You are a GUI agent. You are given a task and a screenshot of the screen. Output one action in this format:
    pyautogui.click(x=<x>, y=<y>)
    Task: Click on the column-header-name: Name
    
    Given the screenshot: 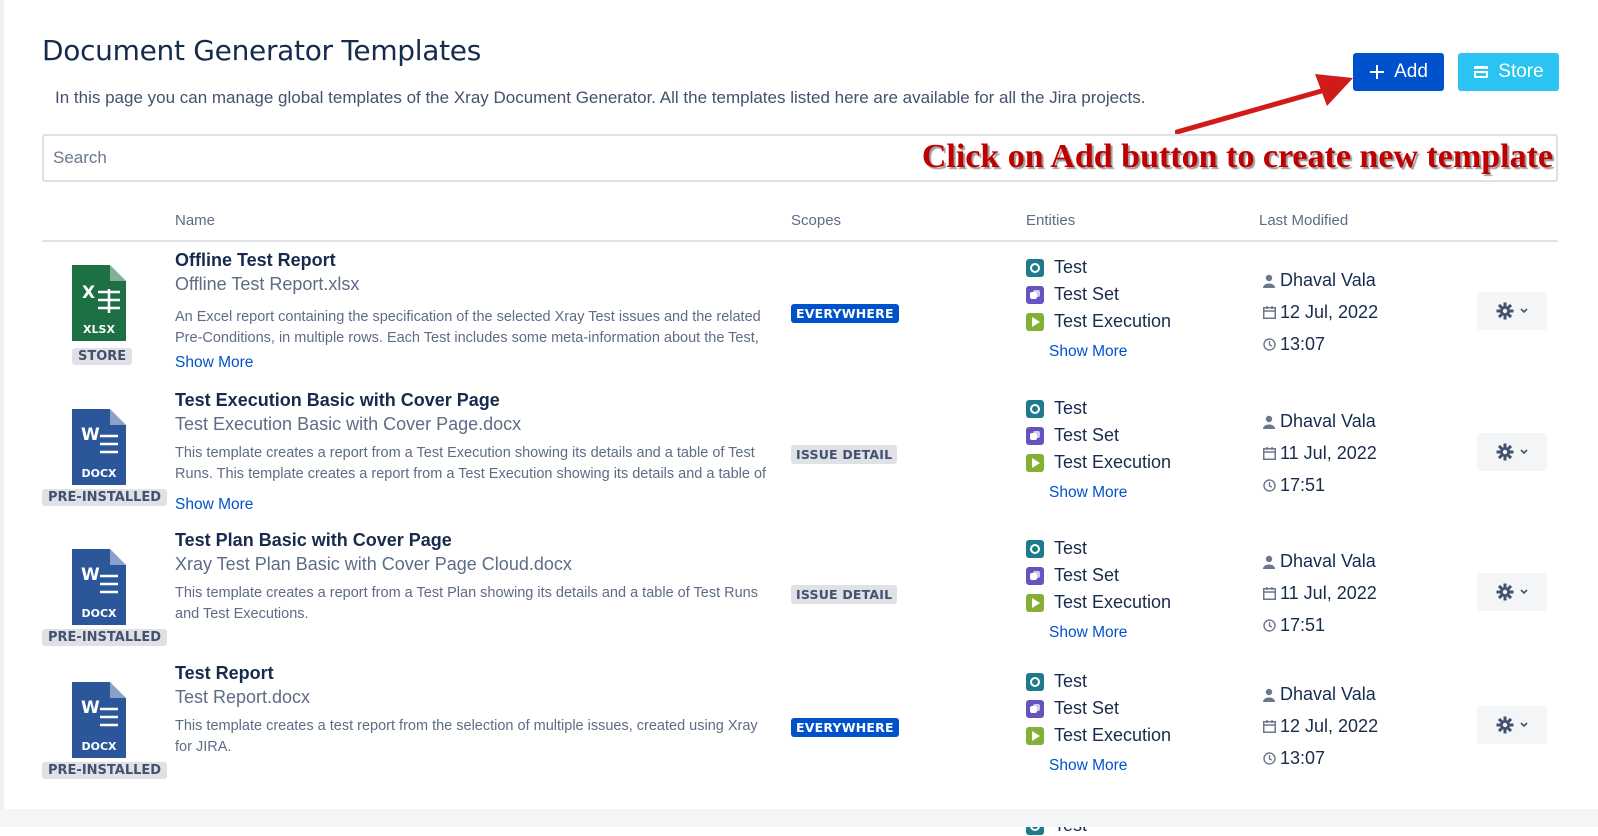 What is the action you would take?
    pyautogui.click(x=195, y=220)
    